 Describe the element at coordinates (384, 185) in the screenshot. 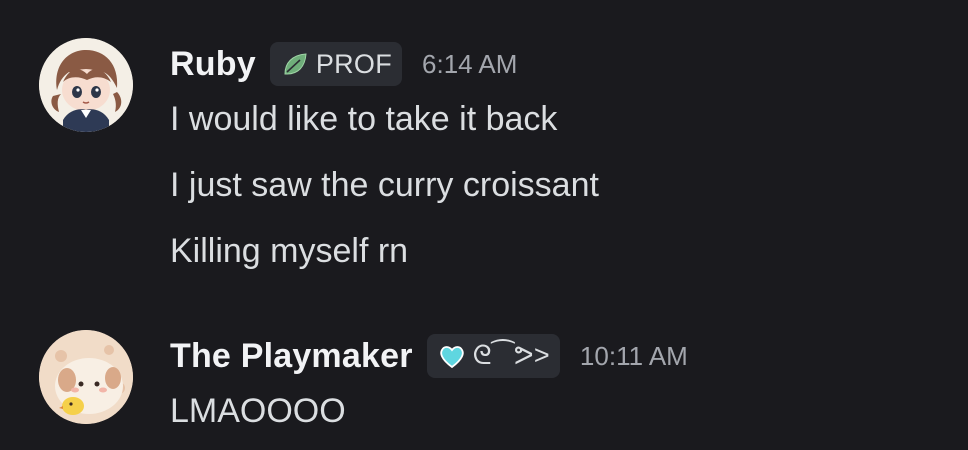

I see `message-line: I just saw the curry croissant` at that location.